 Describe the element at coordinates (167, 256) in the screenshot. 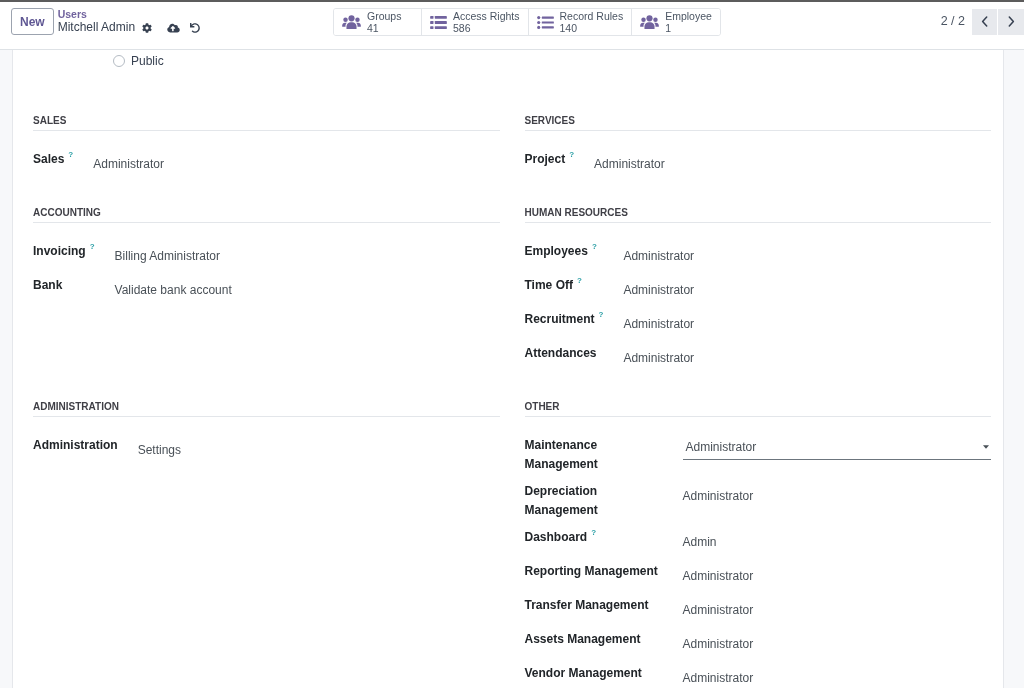

I see `field-value: Billing Administrator` at that location.